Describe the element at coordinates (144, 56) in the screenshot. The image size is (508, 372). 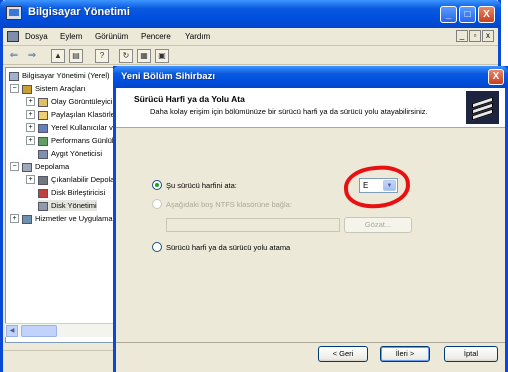
I see `properties-icon: ▦` at that location.